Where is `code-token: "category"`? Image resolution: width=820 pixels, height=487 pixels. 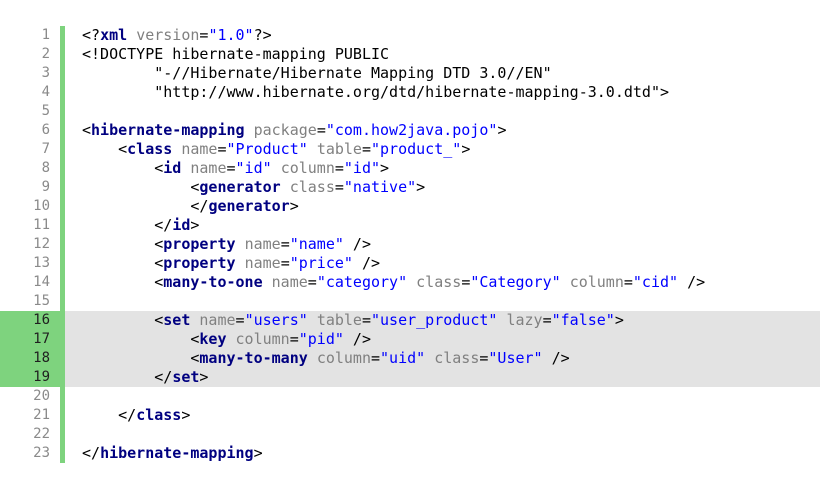 code-token: "category" is located at coordinates (362, 282).